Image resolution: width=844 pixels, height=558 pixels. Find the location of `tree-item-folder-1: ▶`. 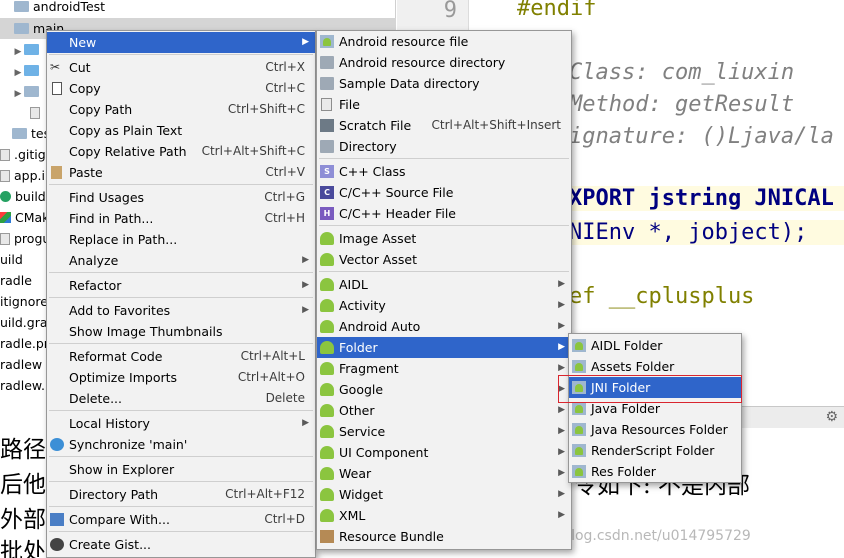

tree-item-folder-1: ▶ is located at coordinates (27, 49).